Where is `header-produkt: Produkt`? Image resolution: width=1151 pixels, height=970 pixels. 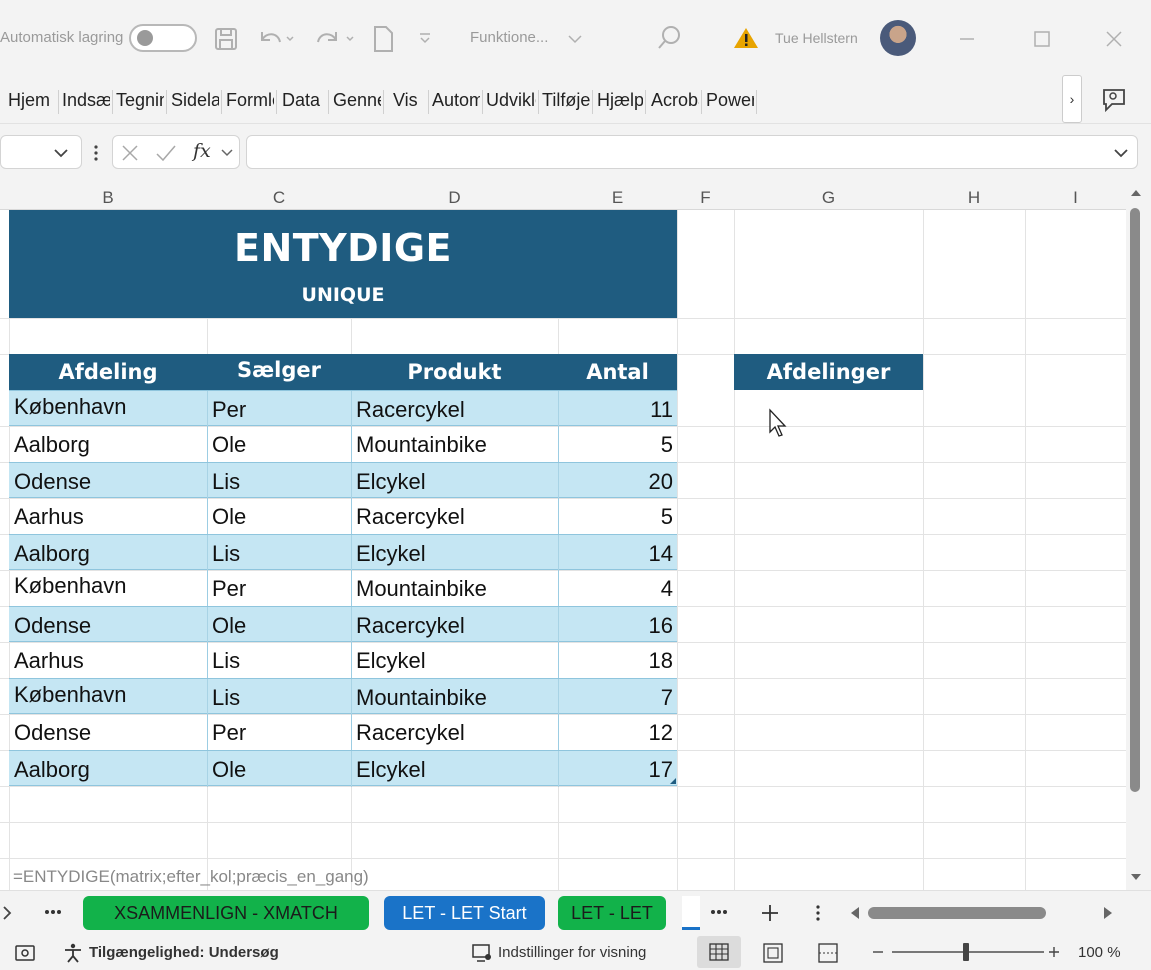
header-produkt: Produkt is located at coordinates (454, 372).